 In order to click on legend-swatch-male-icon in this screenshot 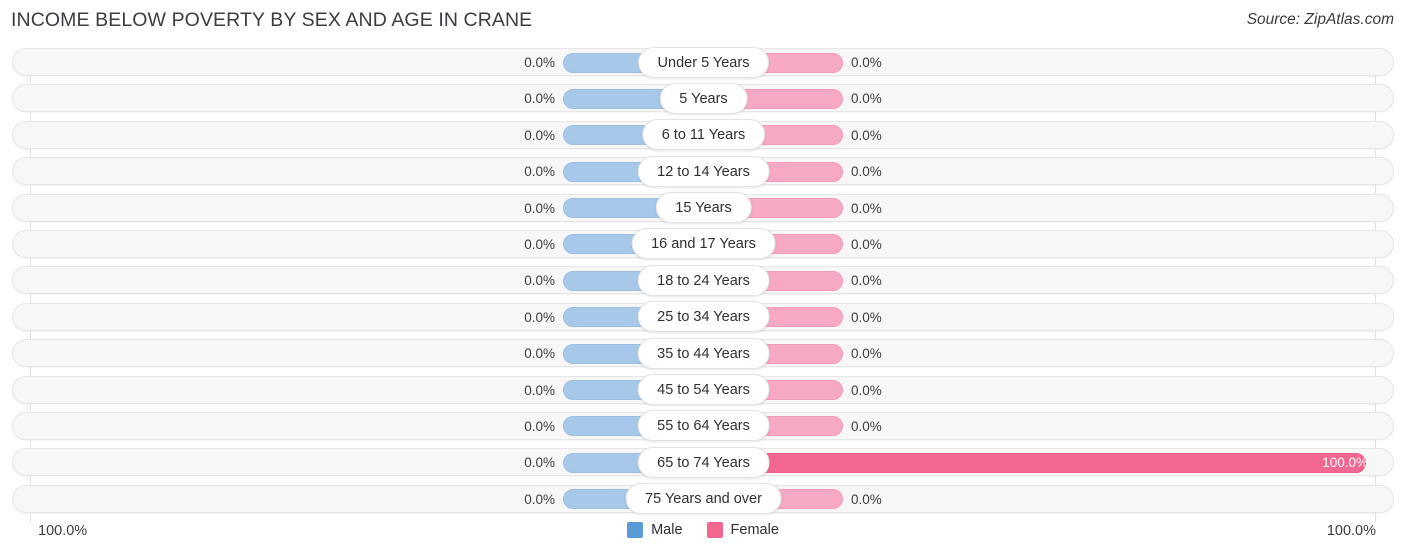, I will do `click(635, 530)`.